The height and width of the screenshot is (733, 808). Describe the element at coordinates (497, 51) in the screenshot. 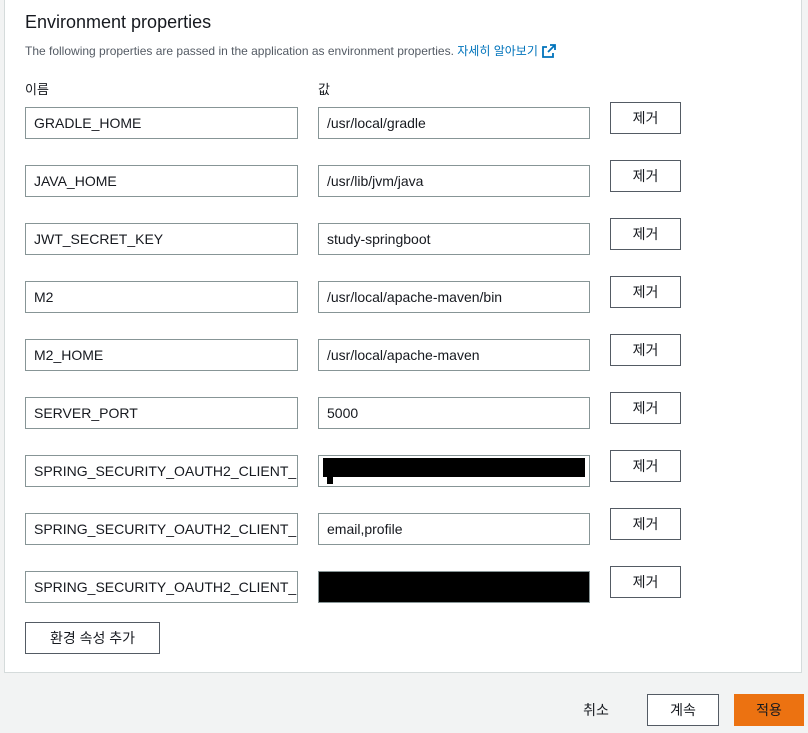

I see `learn-more-label: 자세히 알아보기` at that location.